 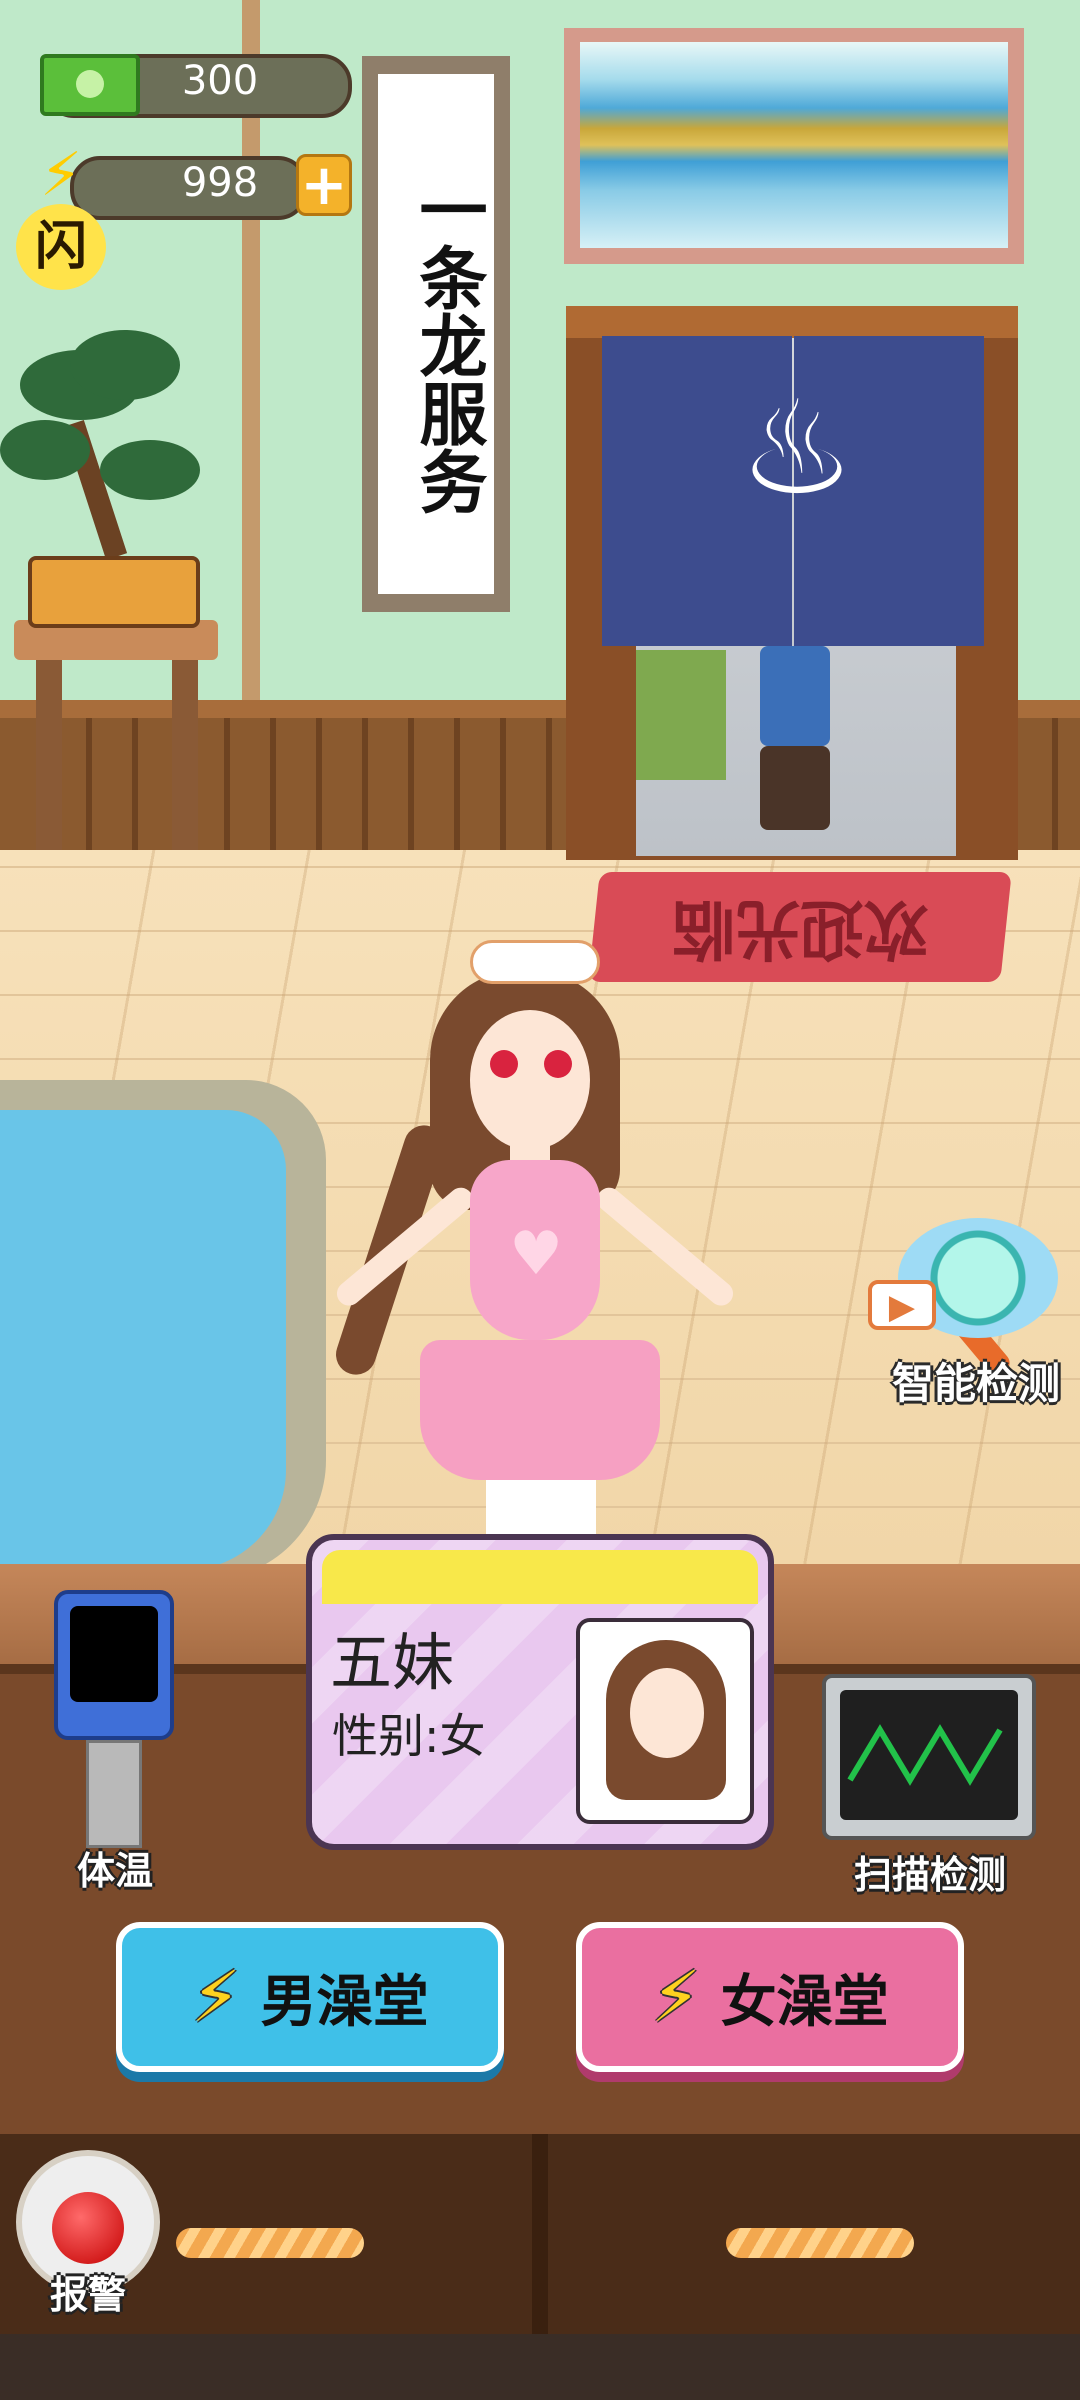 I want to click on smart-detect-label: 智能检测, so click(x=976, y=1380).